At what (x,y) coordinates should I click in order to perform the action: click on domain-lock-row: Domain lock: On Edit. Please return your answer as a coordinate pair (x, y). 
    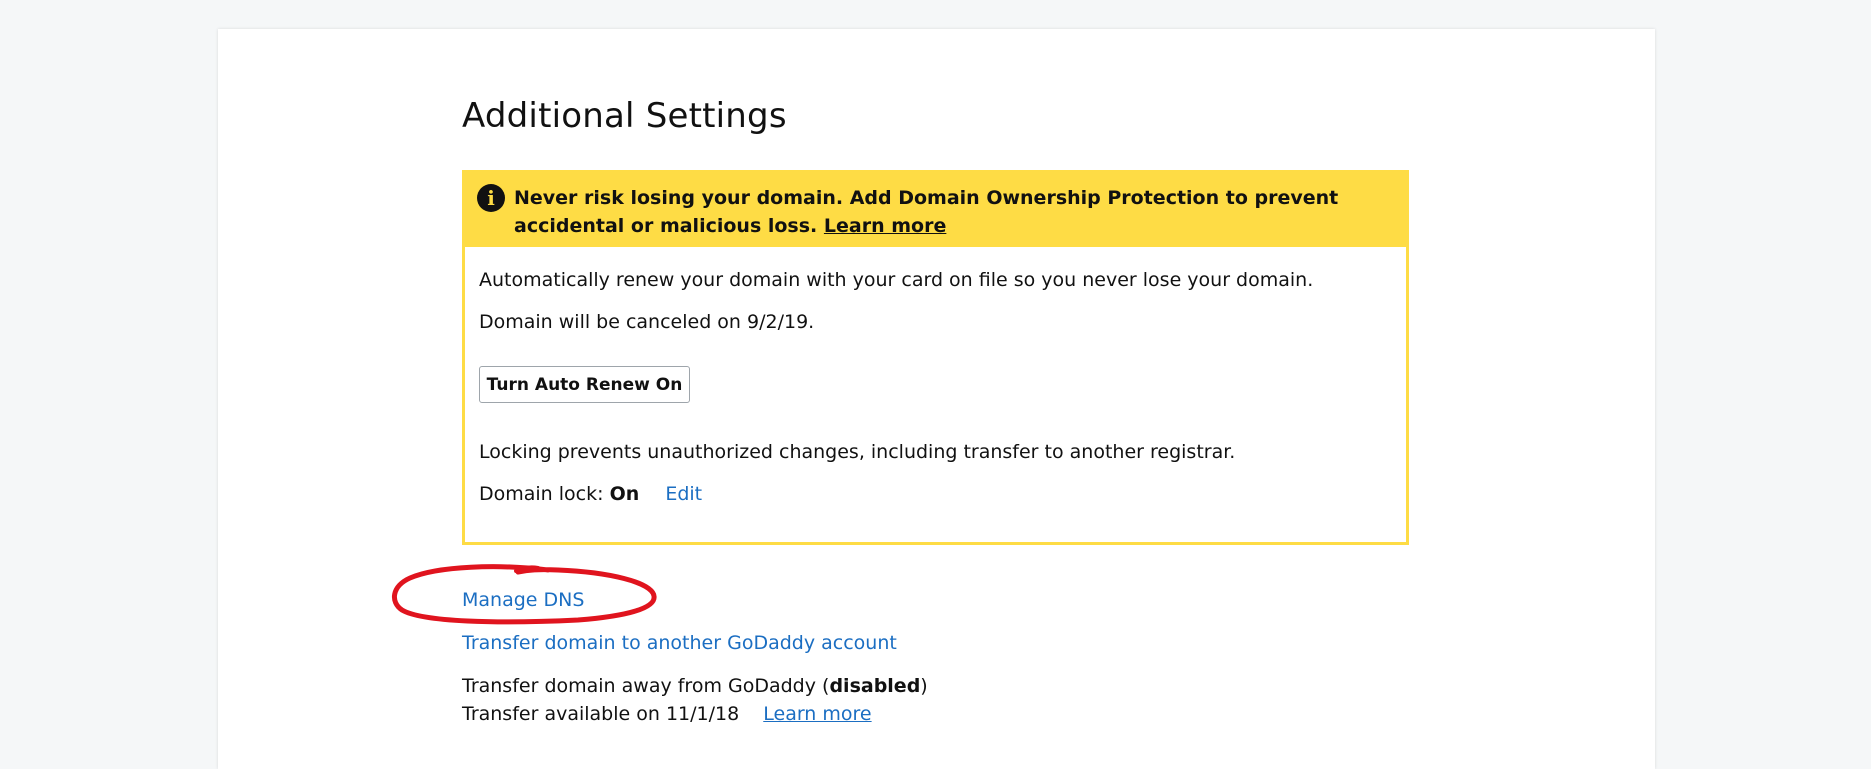
    Looking at the image, I should click on (590, 494).